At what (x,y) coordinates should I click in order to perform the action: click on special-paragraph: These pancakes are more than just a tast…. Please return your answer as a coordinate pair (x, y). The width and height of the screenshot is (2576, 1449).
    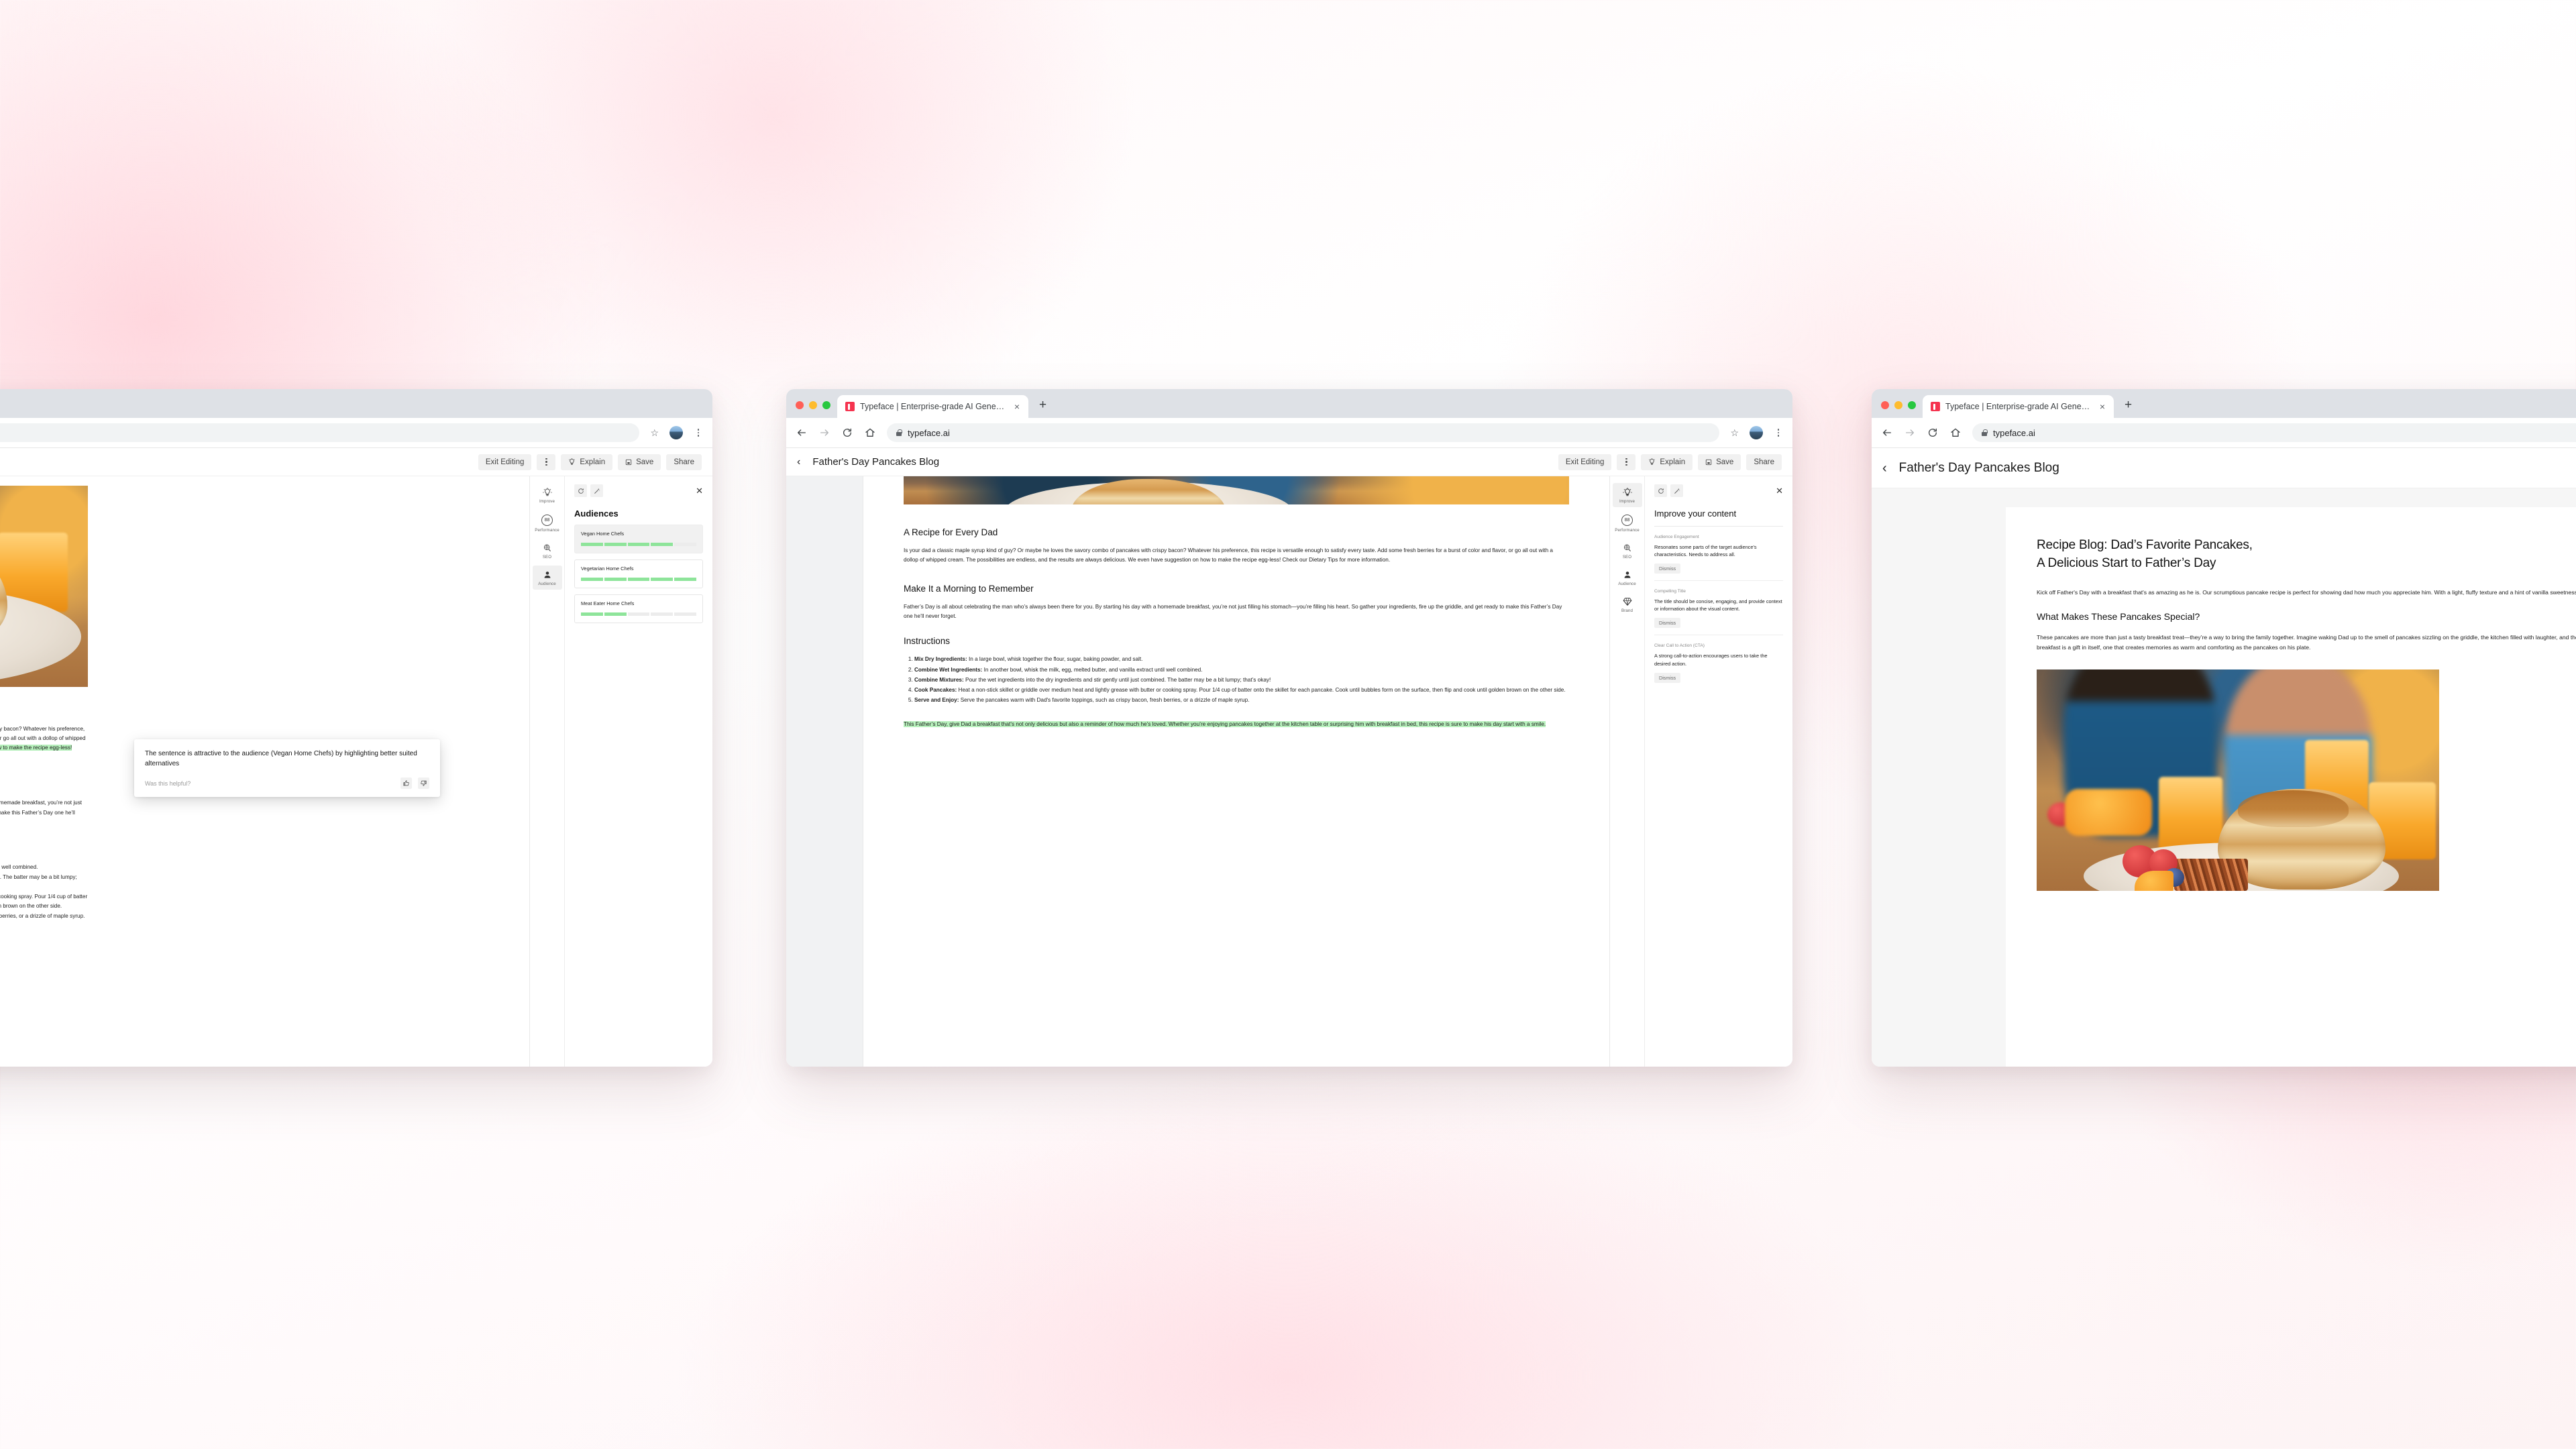
    Looking at the image, I should click on (2306, 642).